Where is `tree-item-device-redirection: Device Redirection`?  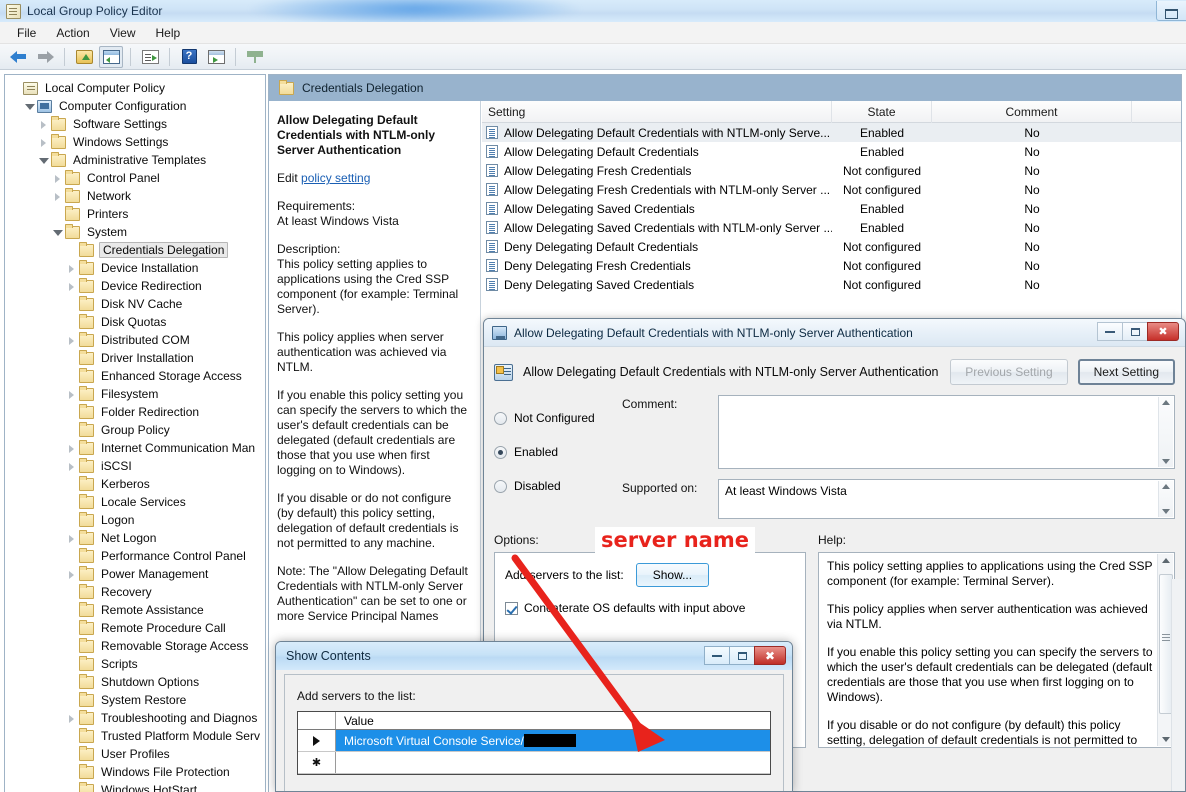
tree-item-device-redirection: Device Redirection is located at coordinates (135, 286).